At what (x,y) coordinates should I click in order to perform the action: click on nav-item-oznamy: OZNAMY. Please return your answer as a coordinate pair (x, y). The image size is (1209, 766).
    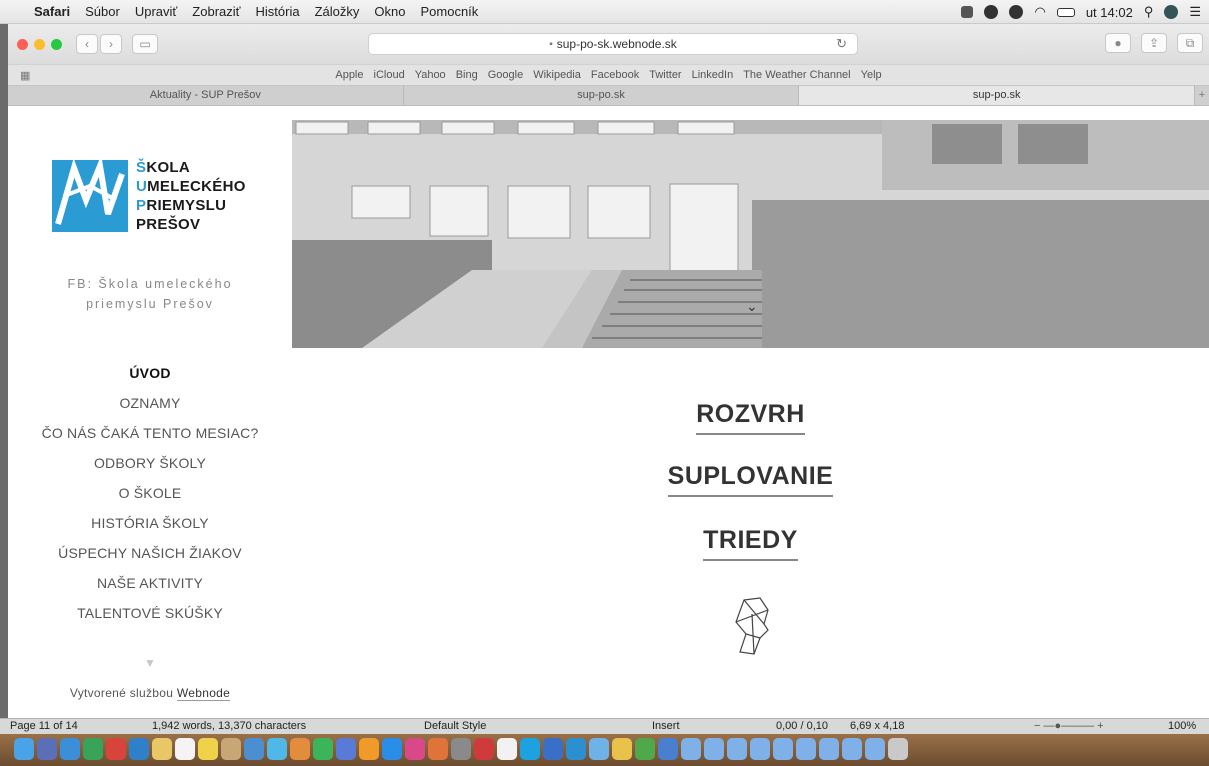
    Looking at the image, I should click on (150, 403).